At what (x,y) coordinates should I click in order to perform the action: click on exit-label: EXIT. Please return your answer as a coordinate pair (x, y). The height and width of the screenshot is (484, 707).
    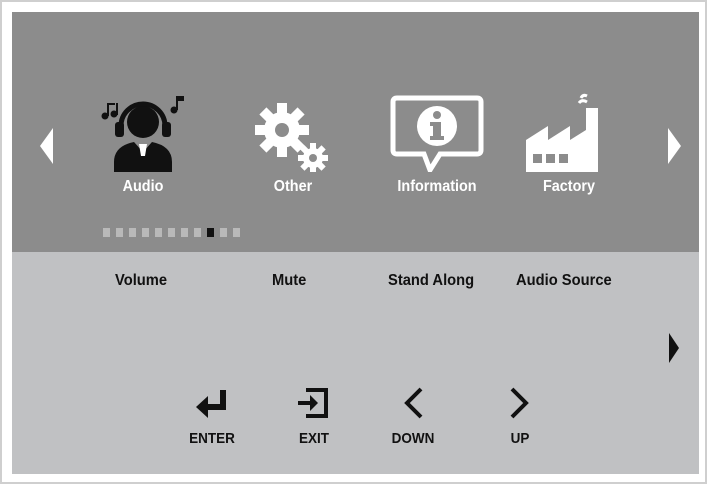
    Looking at the image, I should click on (314, 438).